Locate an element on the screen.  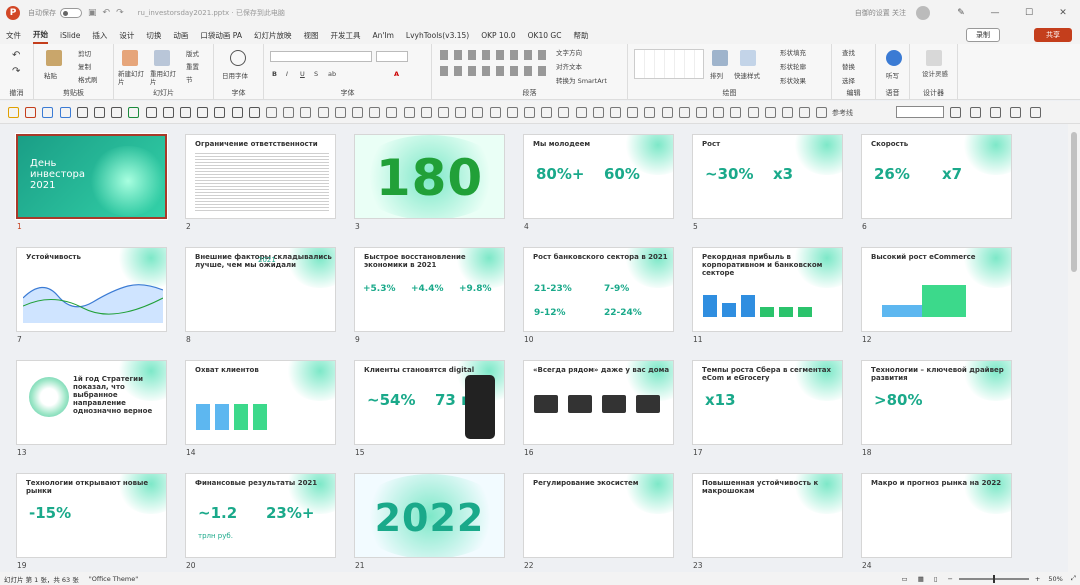
slide-thumbnail: Мы молодеем 80%+ 60% is located at coordinates (598, 176).